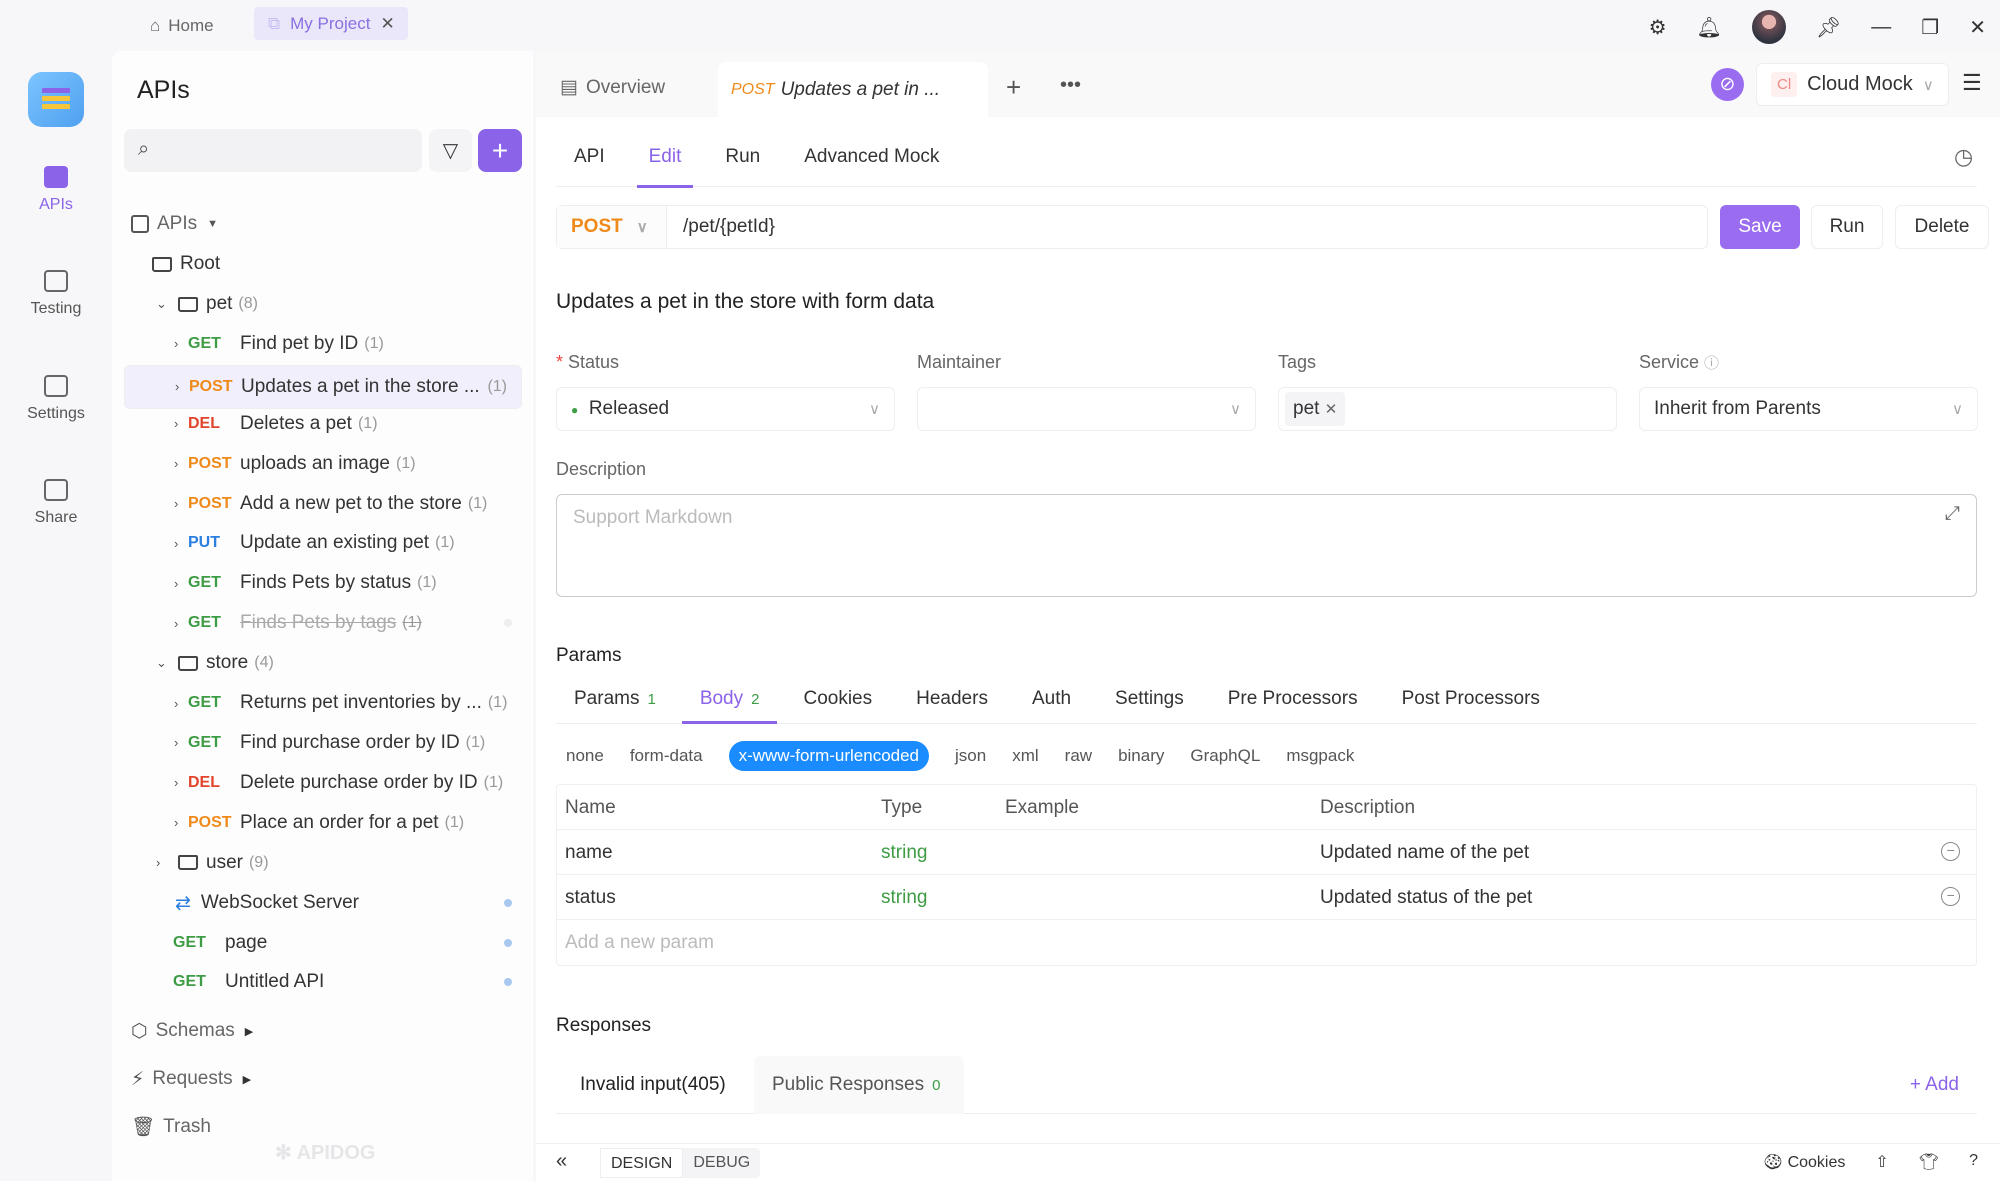  What do you see at coordinates (273, 150) in the screenshot?
I see `search-input: ⌕` at bounding box center [273, 150].